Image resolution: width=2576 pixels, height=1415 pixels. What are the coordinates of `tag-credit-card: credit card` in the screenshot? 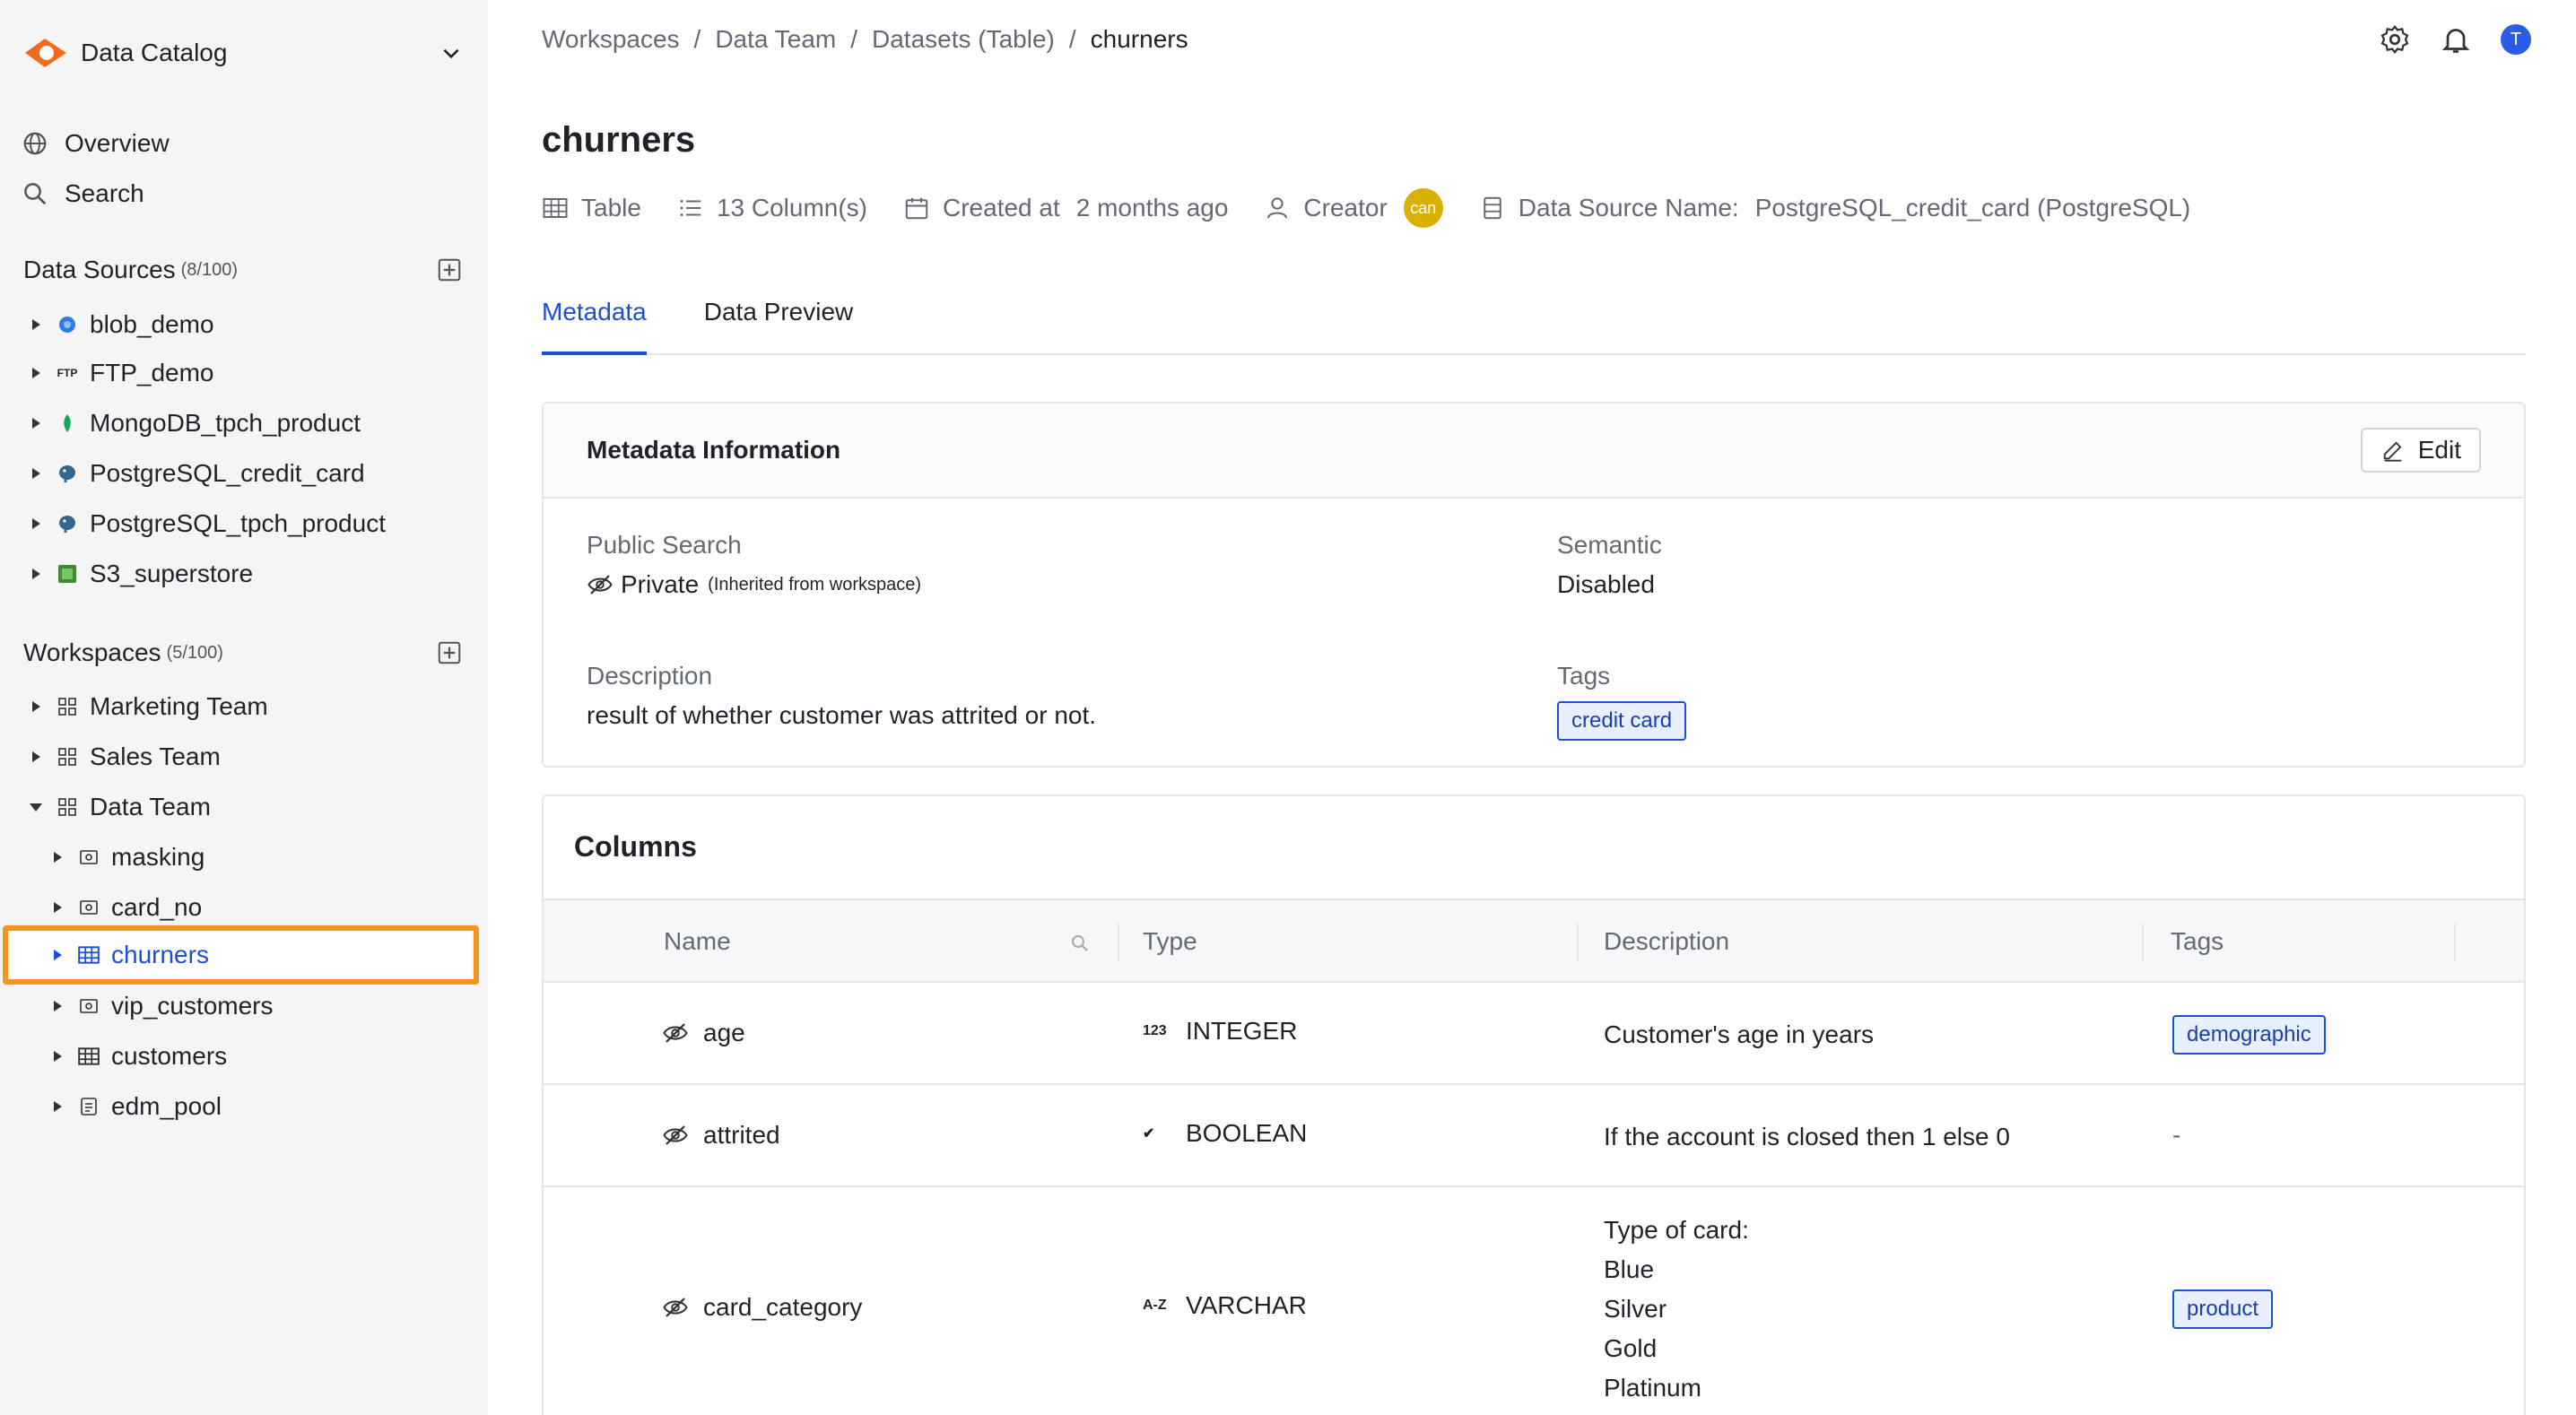 It's located at (1622, 721).